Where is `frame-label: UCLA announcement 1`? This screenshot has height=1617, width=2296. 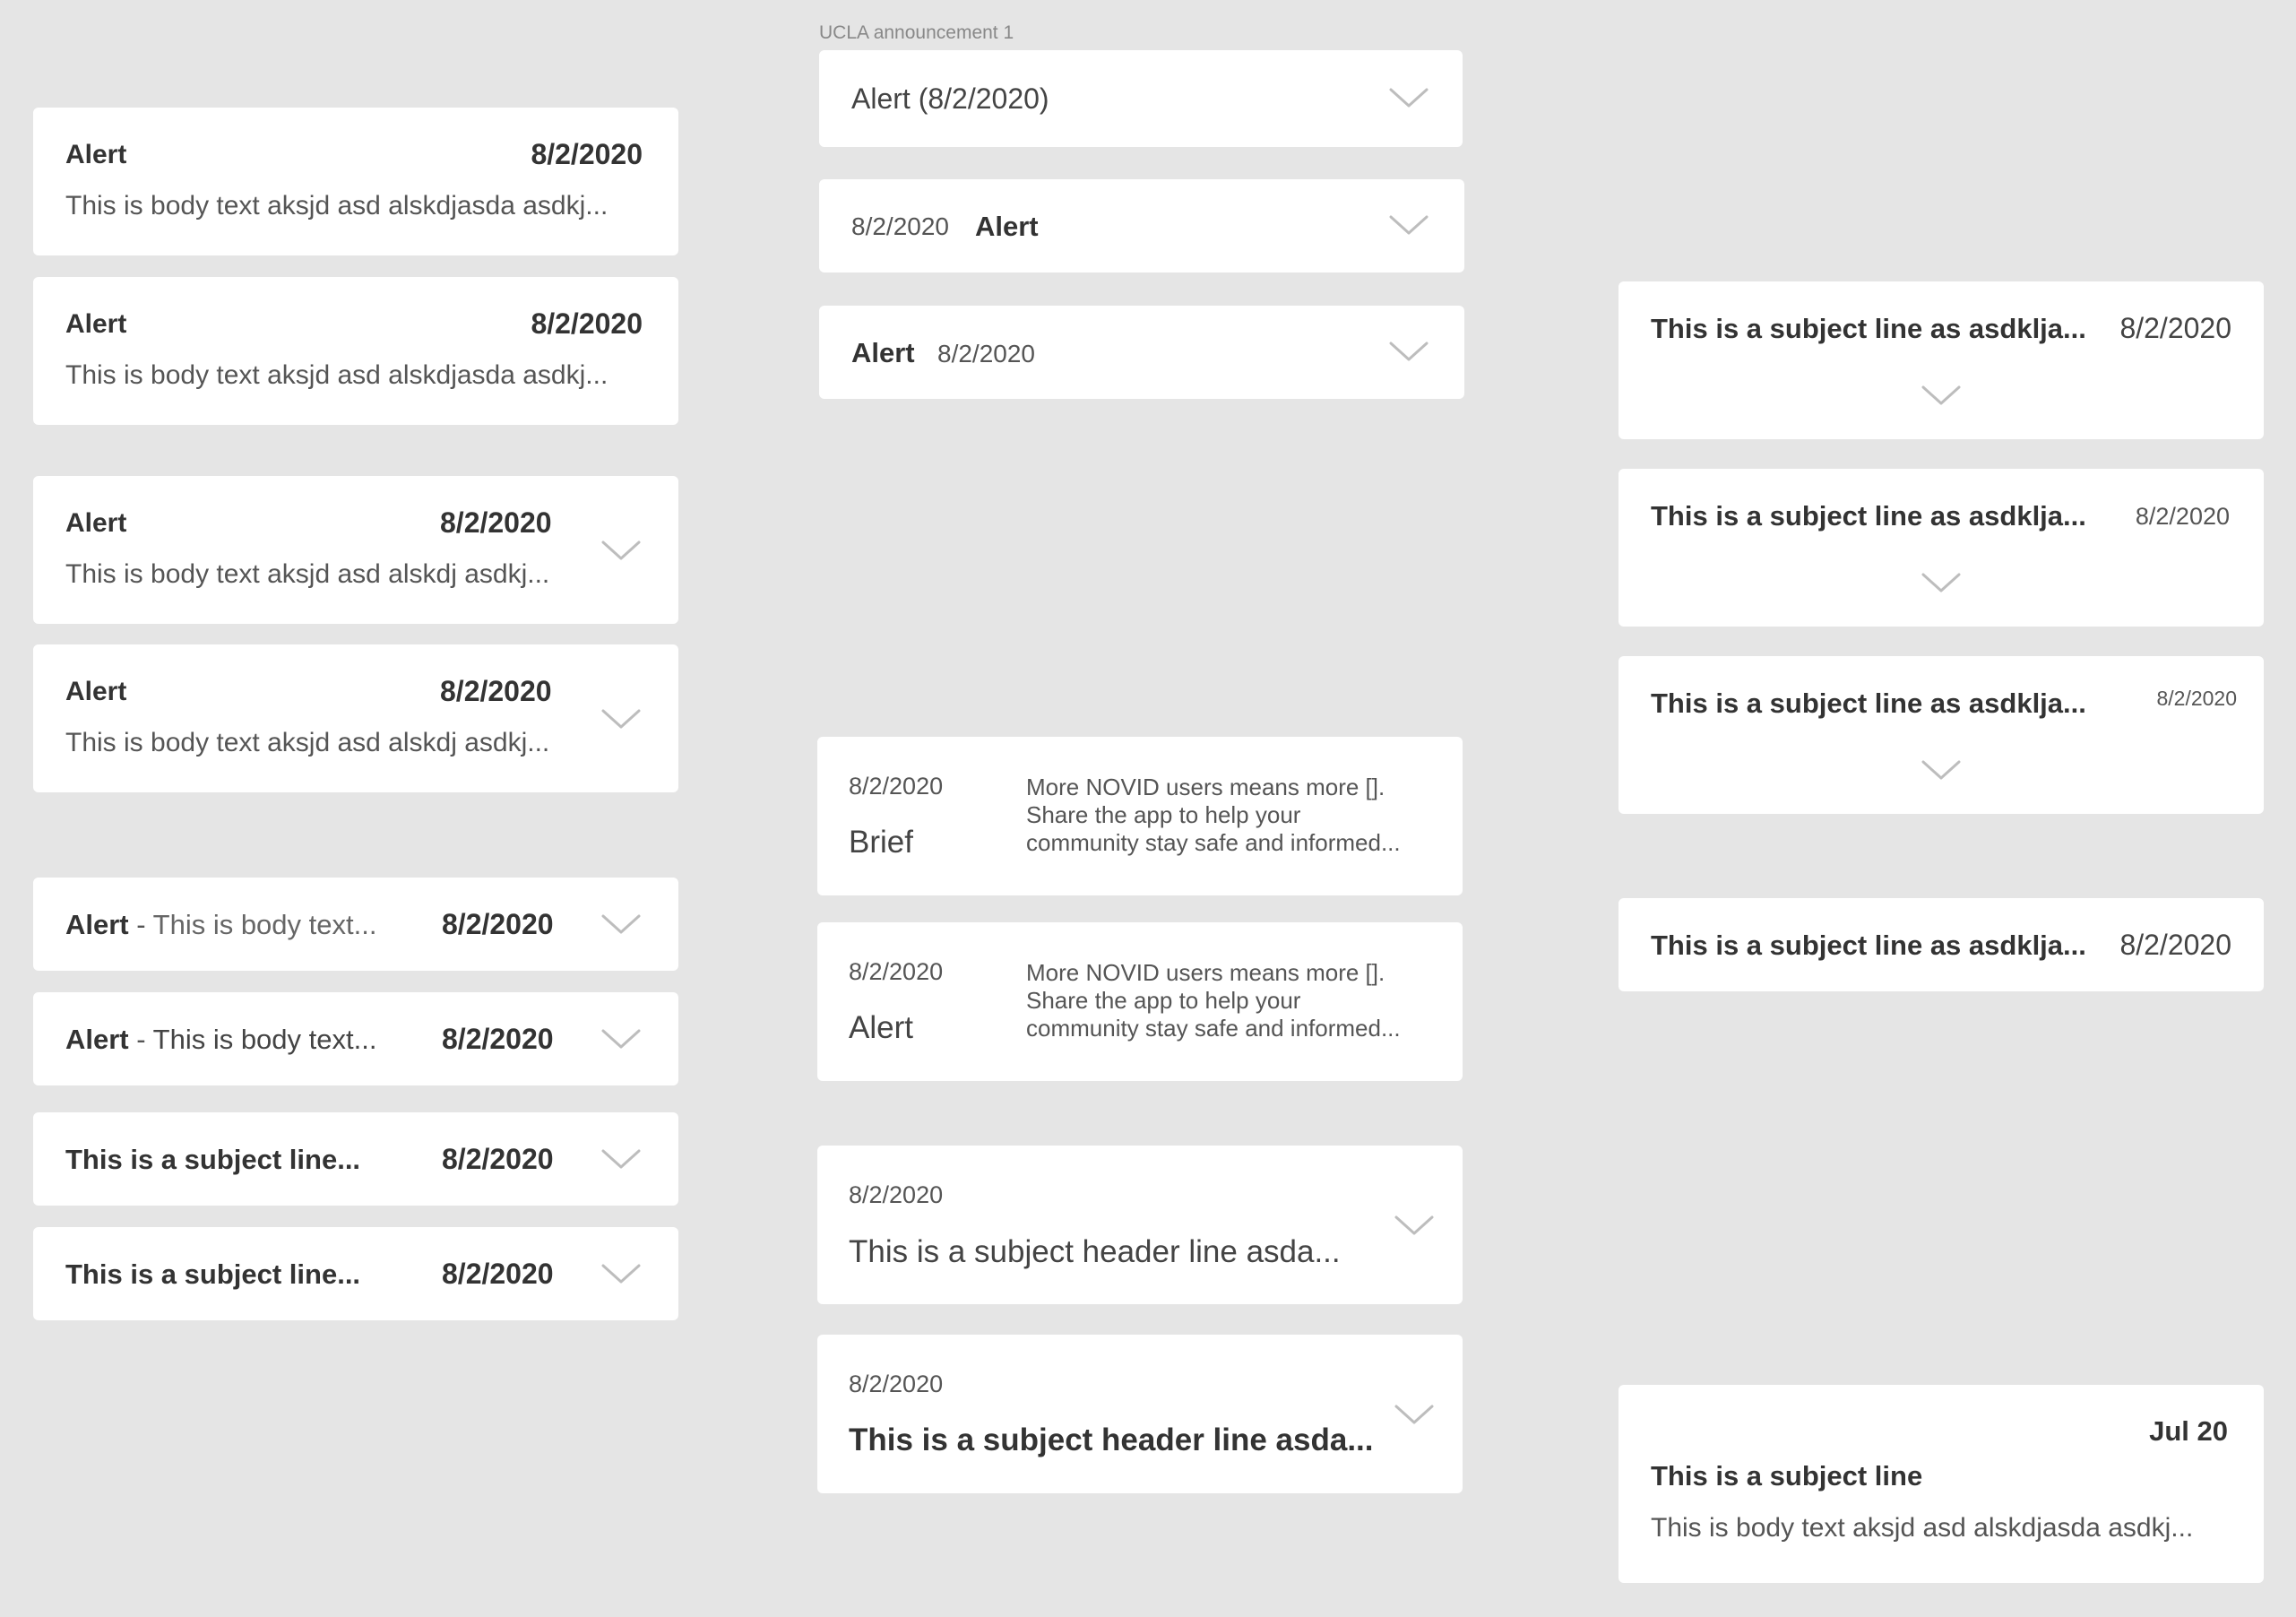
frame-label: UCLA announcement 1 is located at coordinates (916, 32).